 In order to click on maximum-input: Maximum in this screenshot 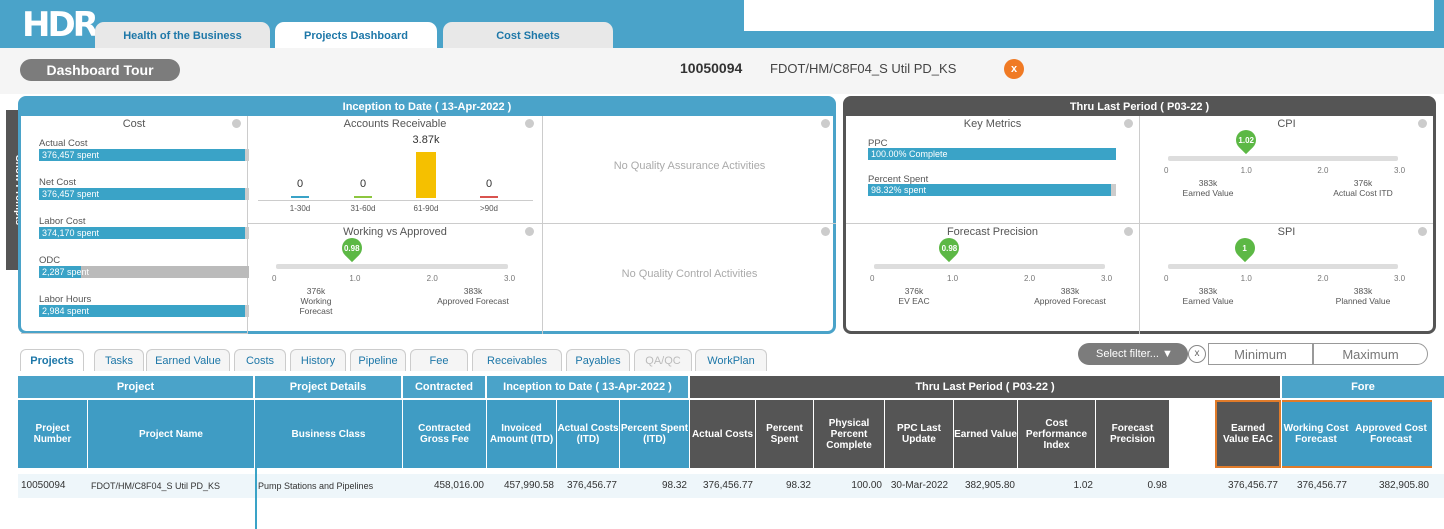, I will do `click(1370, 354)`.